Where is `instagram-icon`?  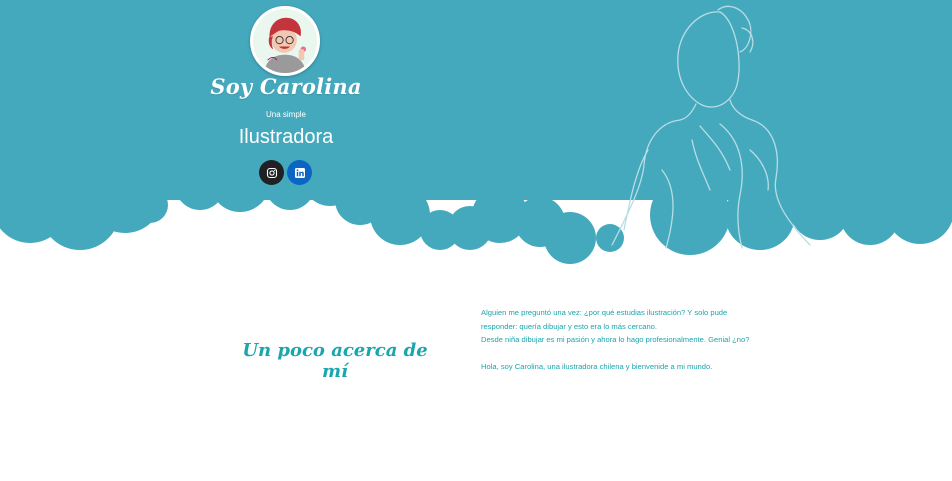
instagram-icon is located at coordinates (271, 172).